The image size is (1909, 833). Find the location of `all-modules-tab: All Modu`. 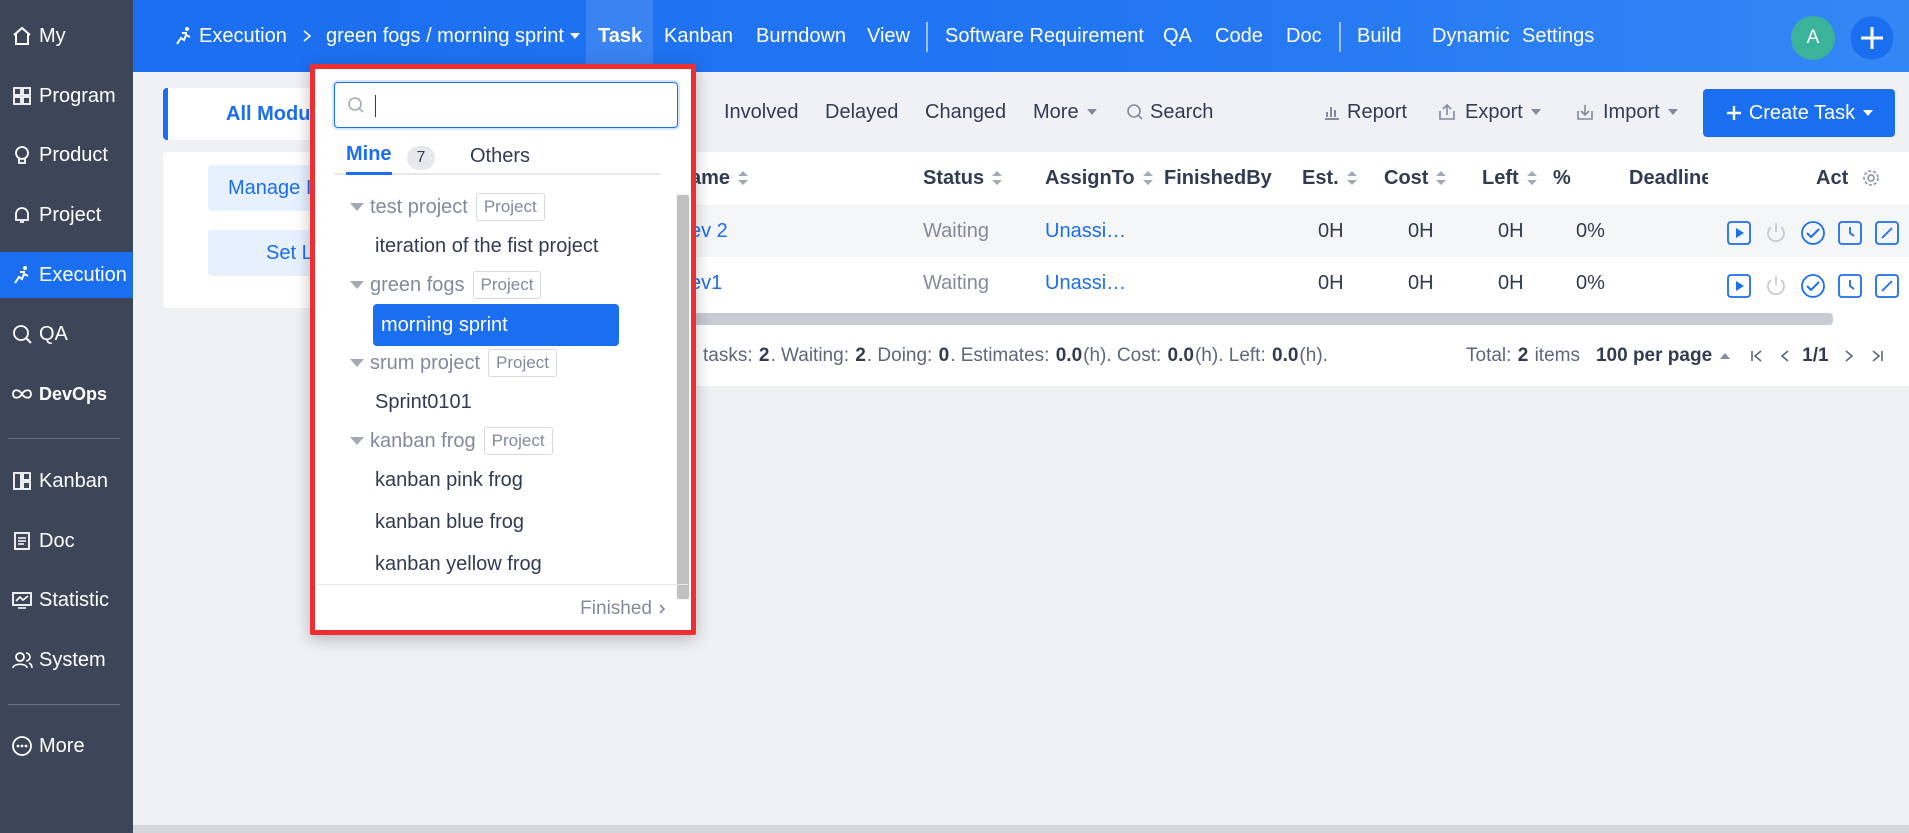

all-modules-tab: All Modu is located at coordinates (243, 114).